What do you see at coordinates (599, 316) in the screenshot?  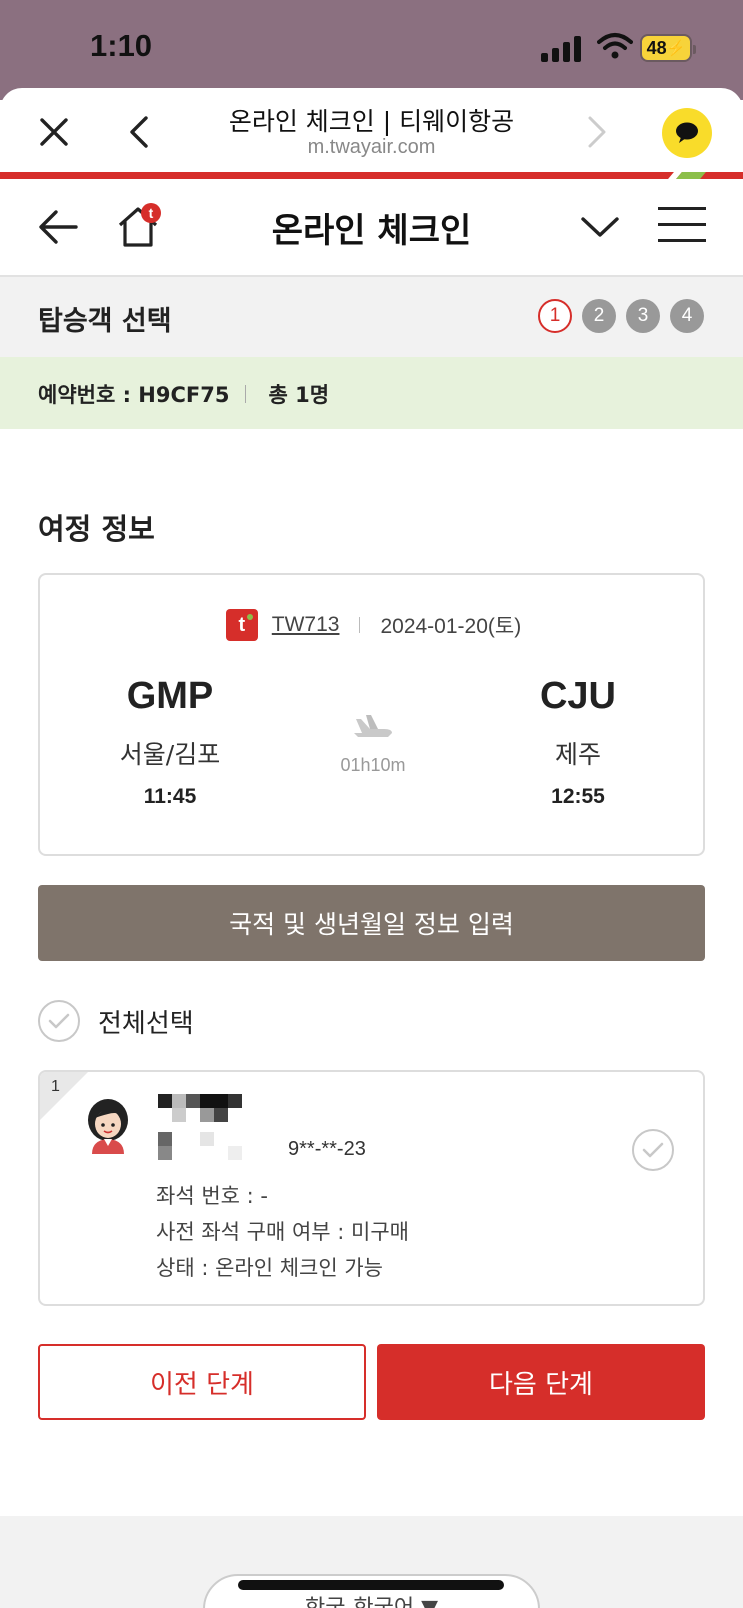 I see `step-2: 2` at bounding box center [599, 316].